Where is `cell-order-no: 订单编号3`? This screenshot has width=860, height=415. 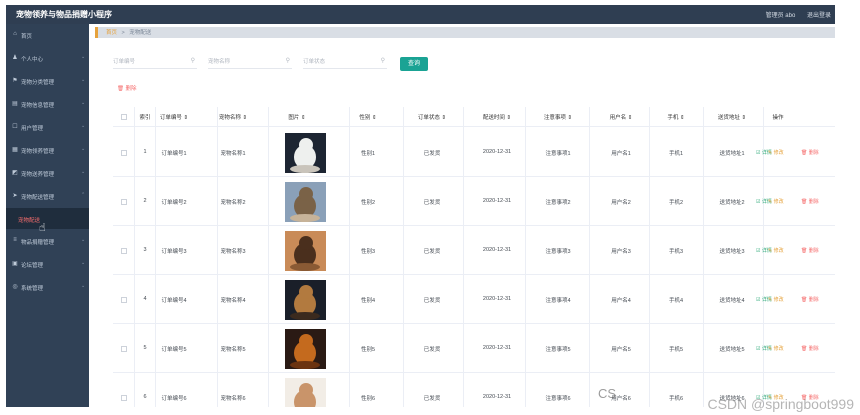
cell-order-no: 订单编号3 is located at coordinates (174, 252).